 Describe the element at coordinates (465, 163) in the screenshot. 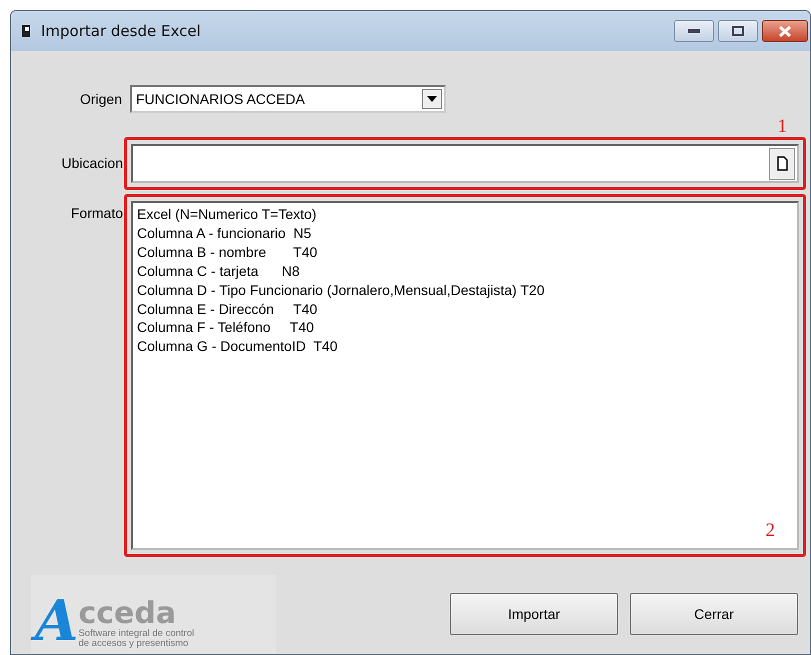

I see `ubicacion-field` at that location.